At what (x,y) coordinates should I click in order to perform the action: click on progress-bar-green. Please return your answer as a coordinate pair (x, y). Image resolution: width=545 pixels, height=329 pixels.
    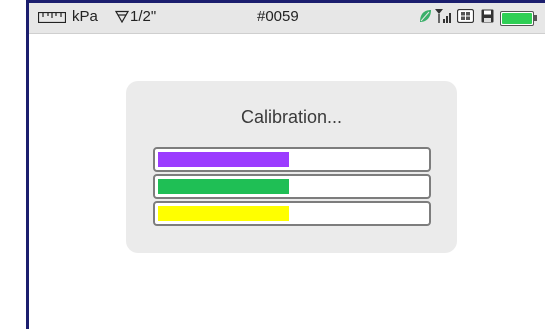
    Looking at the image, I should click on (292, 186).